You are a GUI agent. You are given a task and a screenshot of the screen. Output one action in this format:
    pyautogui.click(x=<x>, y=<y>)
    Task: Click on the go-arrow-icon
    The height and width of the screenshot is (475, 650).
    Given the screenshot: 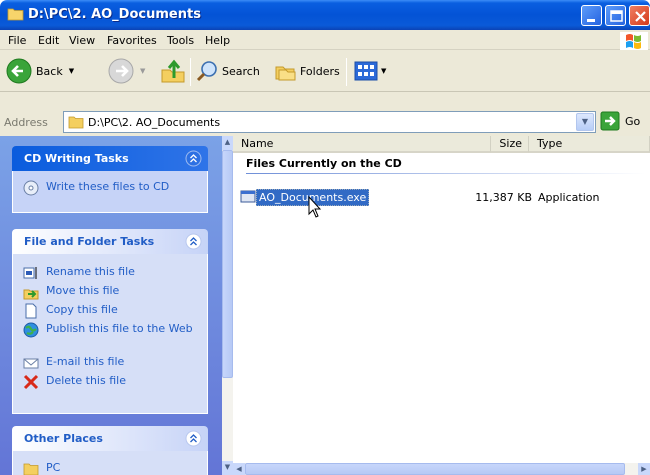 What is the action you would take?
    pyautogui.click(x=610, y=121)
    